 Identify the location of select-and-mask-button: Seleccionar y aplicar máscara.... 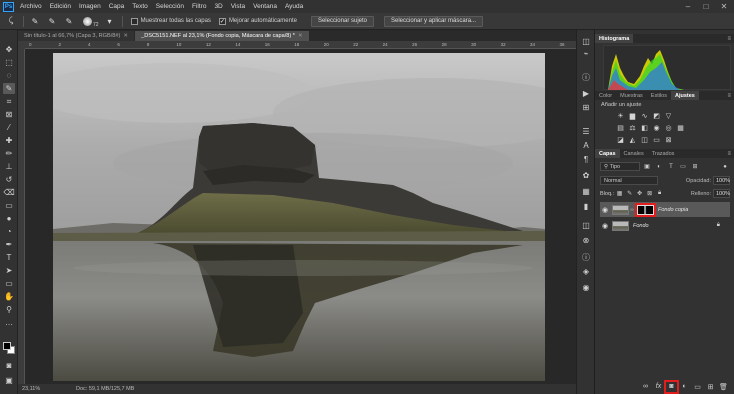
(434, 21).